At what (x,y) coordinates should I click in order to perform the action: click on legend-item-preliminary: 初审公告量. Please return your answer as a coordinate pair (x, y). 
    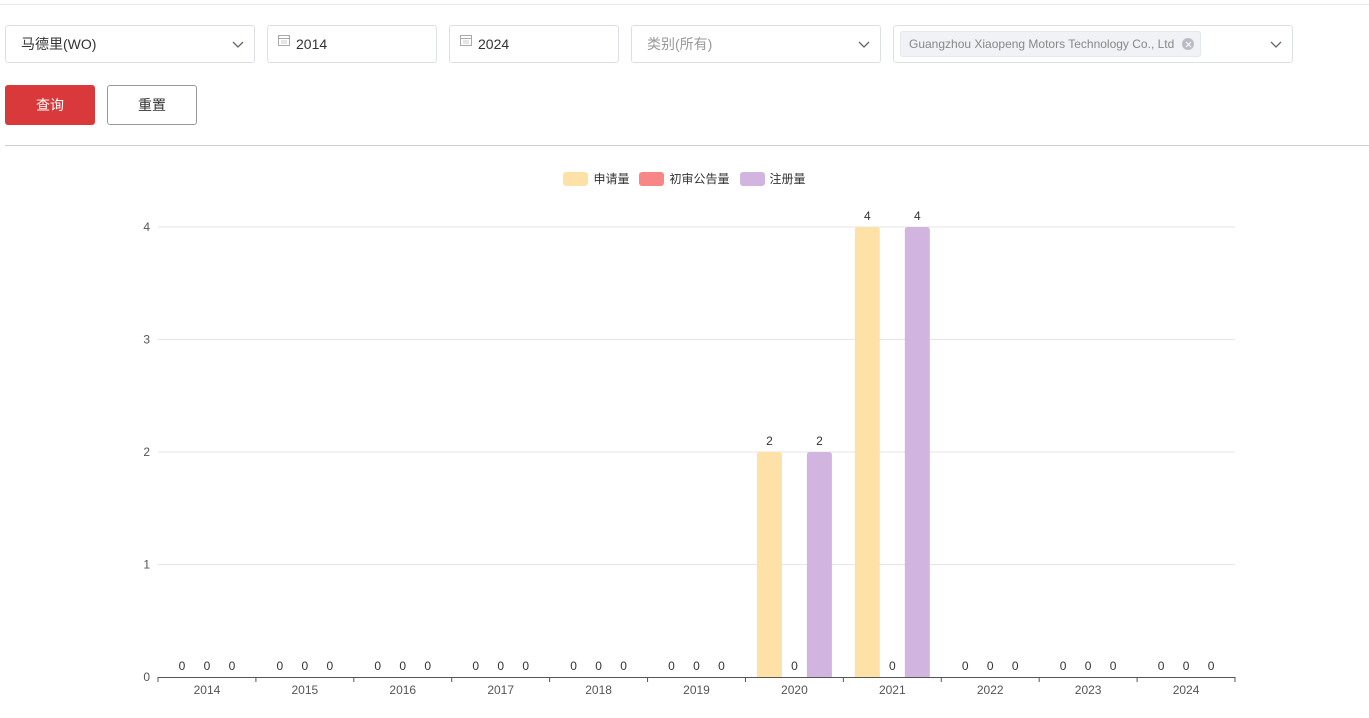
    Looking at the image, I should click on (684, 178).